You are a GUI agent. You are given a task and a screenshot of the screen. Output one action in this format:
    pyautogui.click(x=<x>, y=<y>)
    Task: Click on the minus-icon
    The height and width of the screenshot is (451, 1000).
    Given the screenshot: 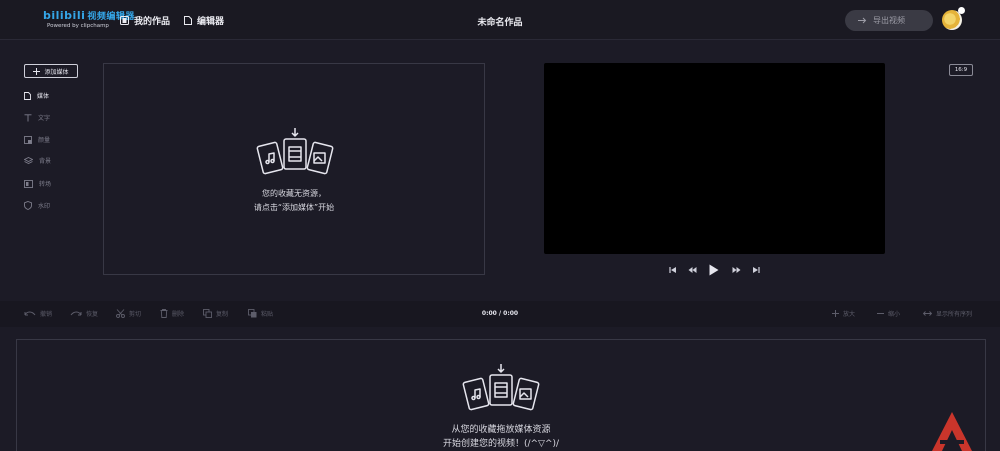 What is the action you would take?
    pyautogui.click(x=880, y=313)
    